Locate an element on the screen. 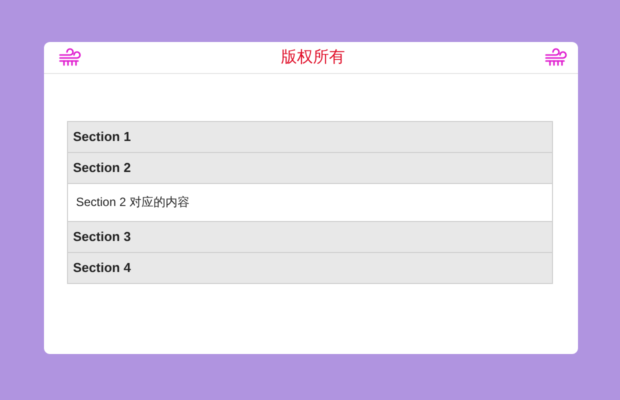  section-header: Section 1 is located at coordinates (310, 137).